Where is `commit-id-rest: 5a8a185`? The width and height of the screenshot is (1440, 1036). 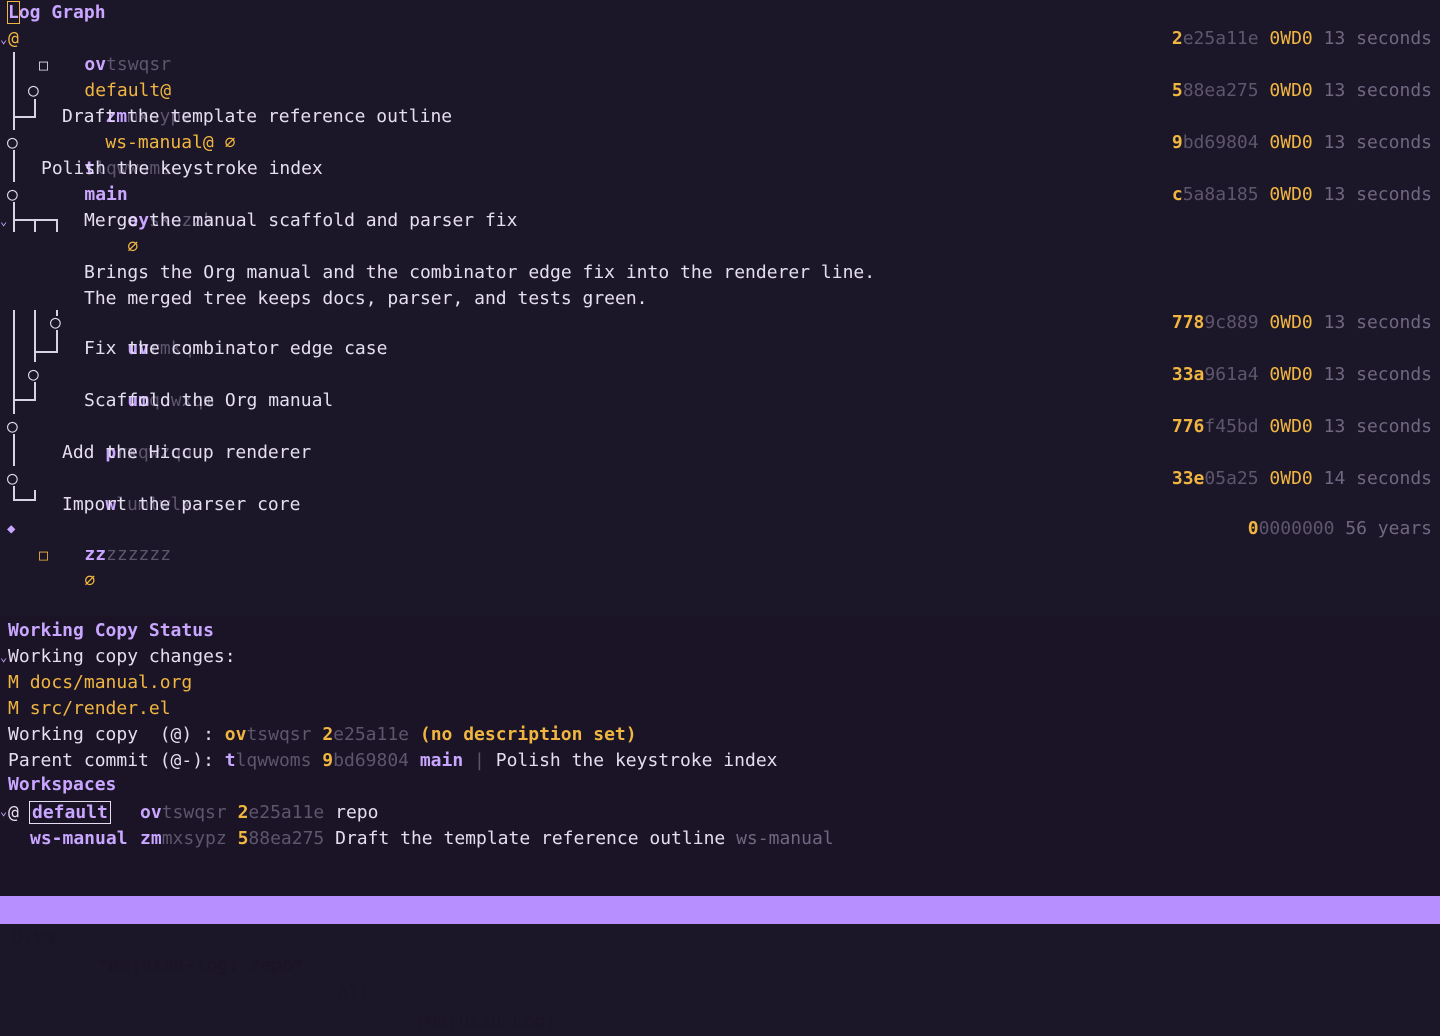 commit-id-rest: 5a8a185 is located at coordinates (1220, 194).